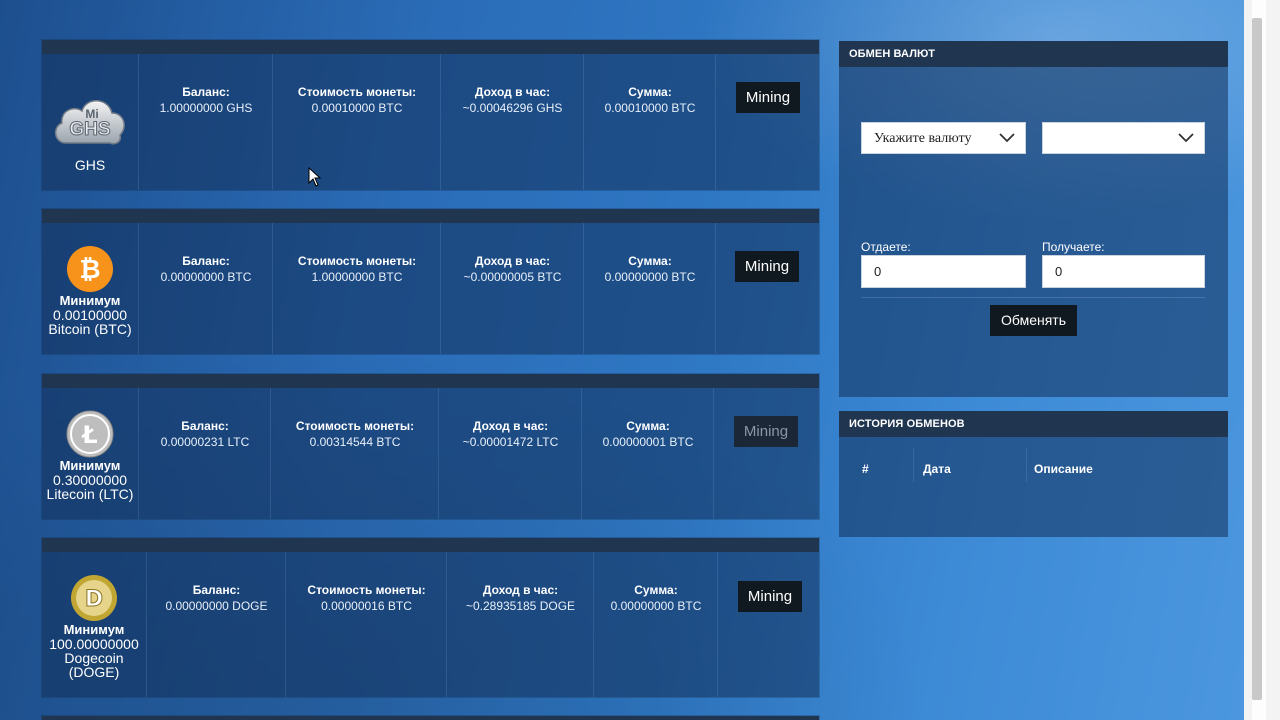 The image size is (1280, 720). What do you see at coordinates (512, 277) in the screenshot?
I see `income-value: ~0.00000005 BTC` at bounding box center [512, 277].